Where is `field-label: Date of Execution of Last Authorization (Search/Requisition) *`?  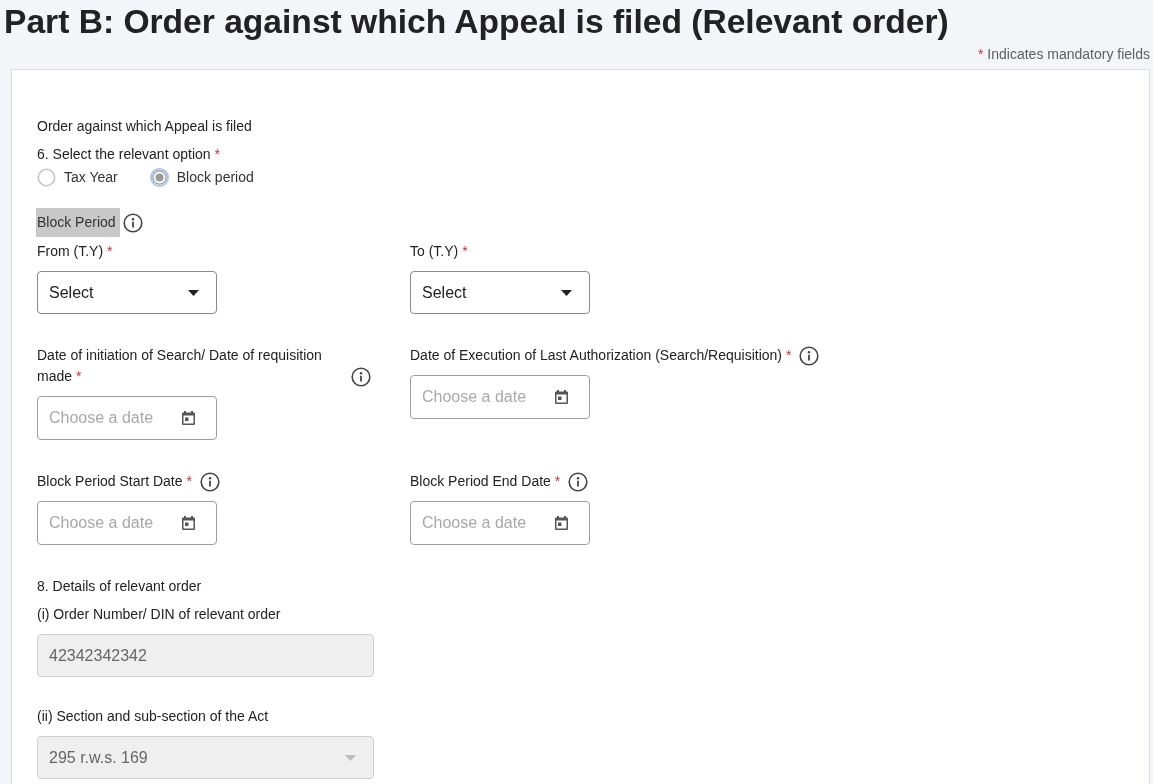 field-label: Date of Execution of Last Authorization (Search/Requisition) * is located at coordinates (601, 355).